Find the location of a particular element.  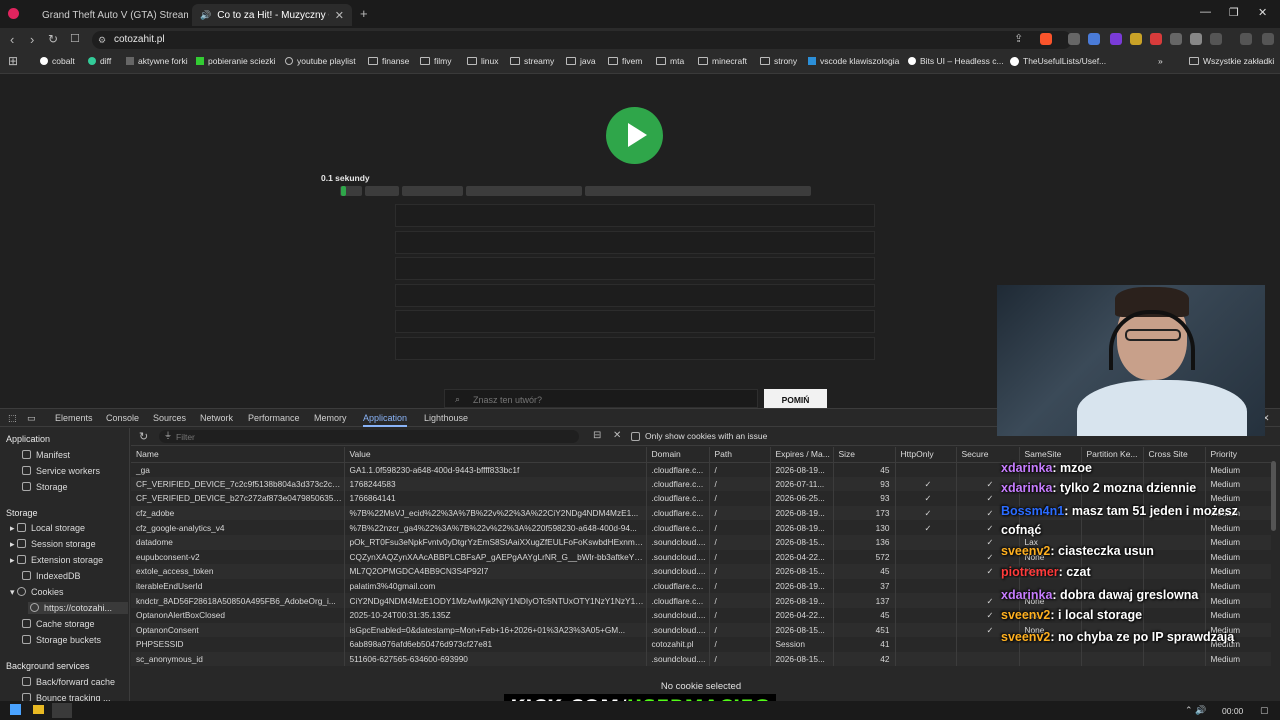

brave-shield-icon is located at coordinates (1046, 39).